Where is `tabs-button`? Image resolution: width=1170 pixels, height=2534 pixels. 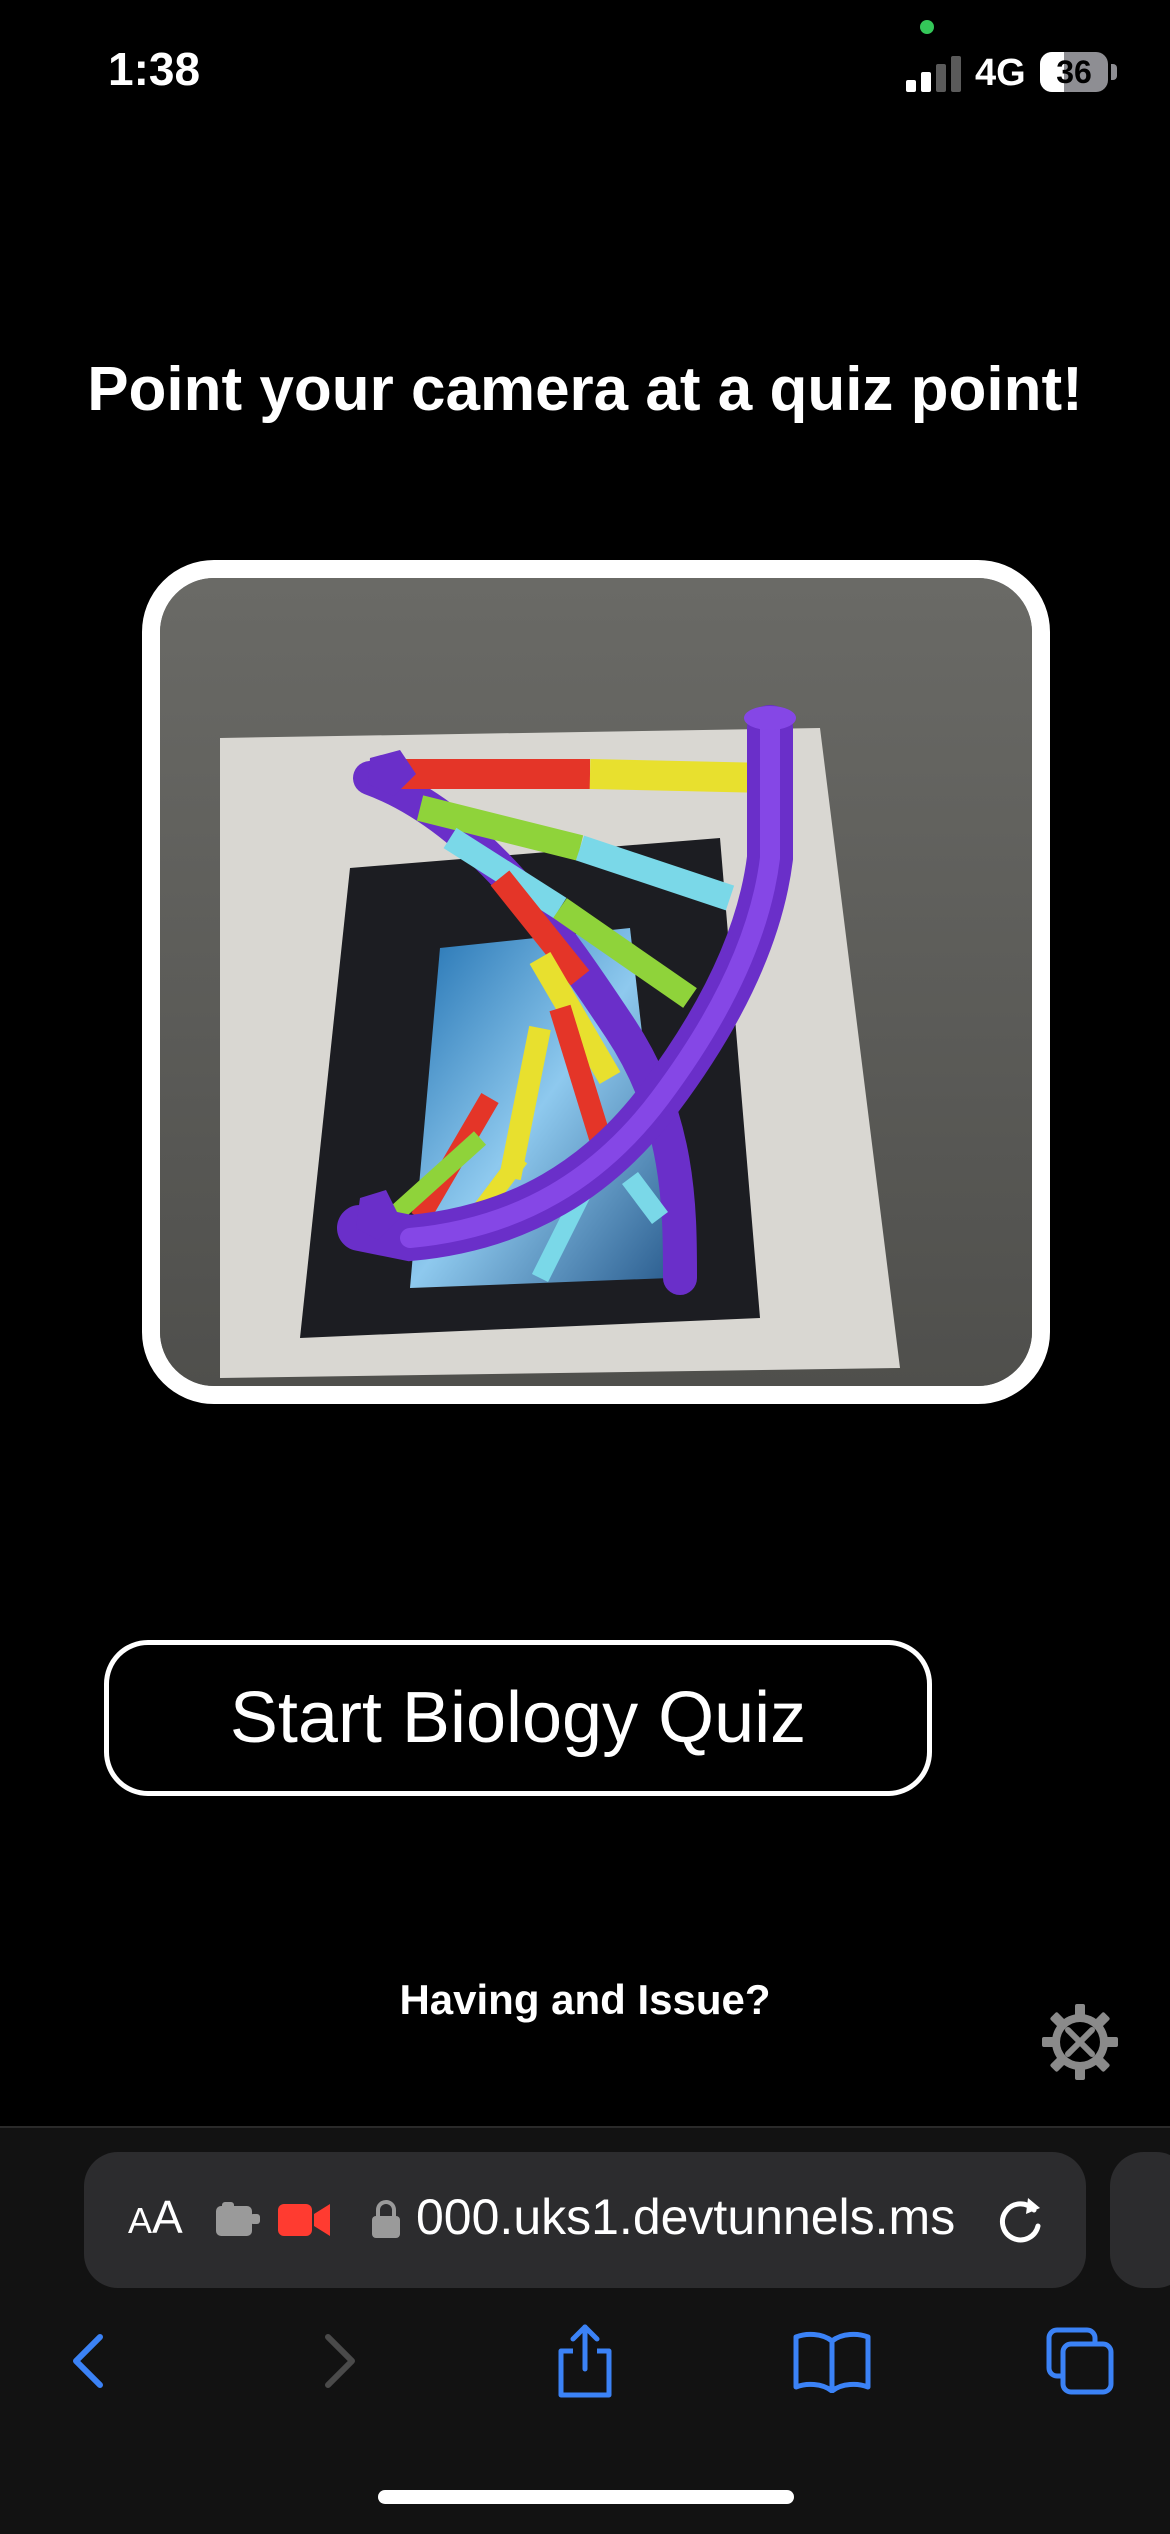 tabs-button is located at coordinates (1080, 2361).